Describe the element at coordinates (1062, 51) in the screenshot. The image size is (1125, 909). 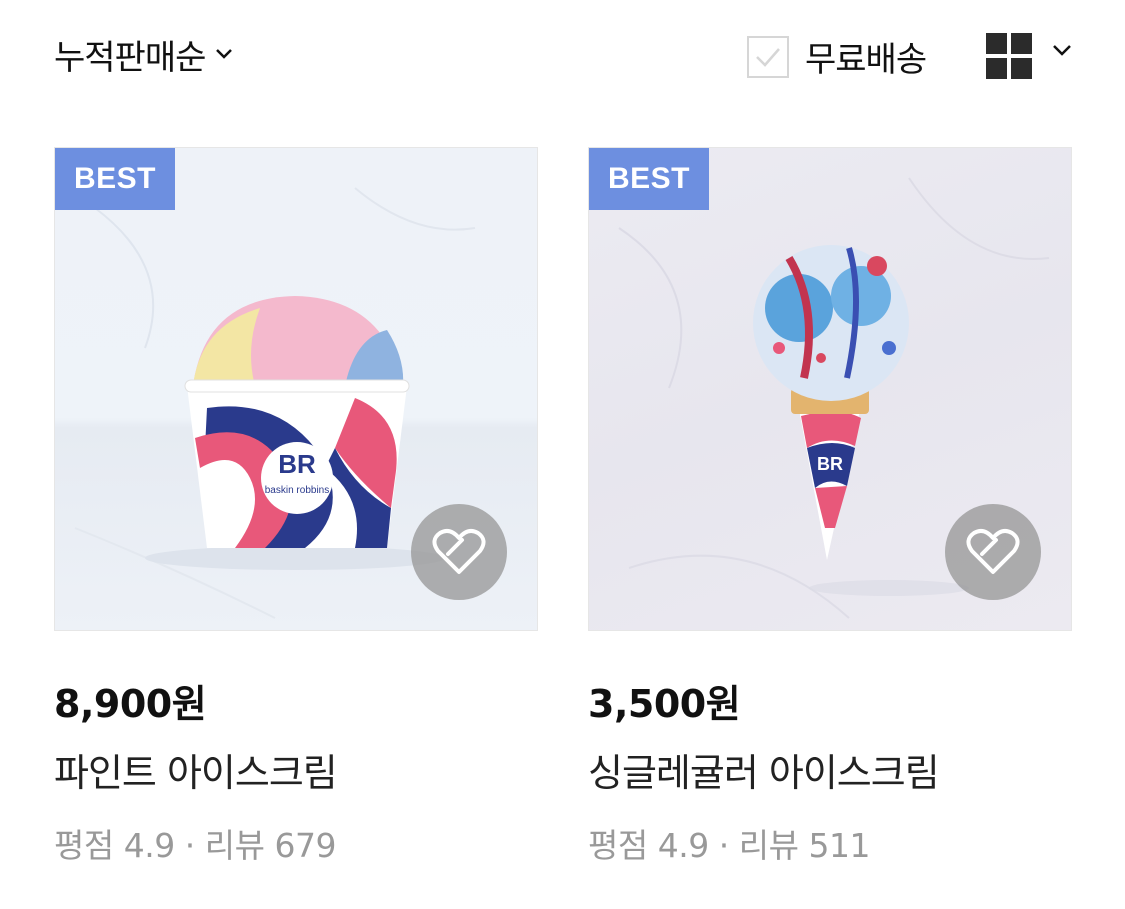
I see `view-chevron-down-icon` at that location.